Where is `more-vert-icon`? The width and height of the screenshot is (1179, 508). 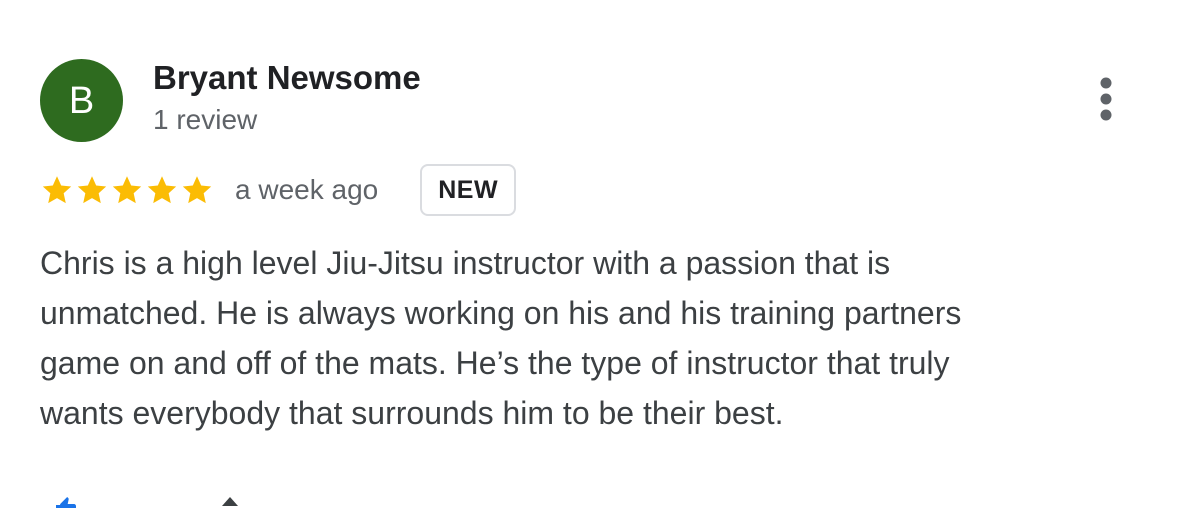 more-vert-icon is located at coordinates (1106, 99).